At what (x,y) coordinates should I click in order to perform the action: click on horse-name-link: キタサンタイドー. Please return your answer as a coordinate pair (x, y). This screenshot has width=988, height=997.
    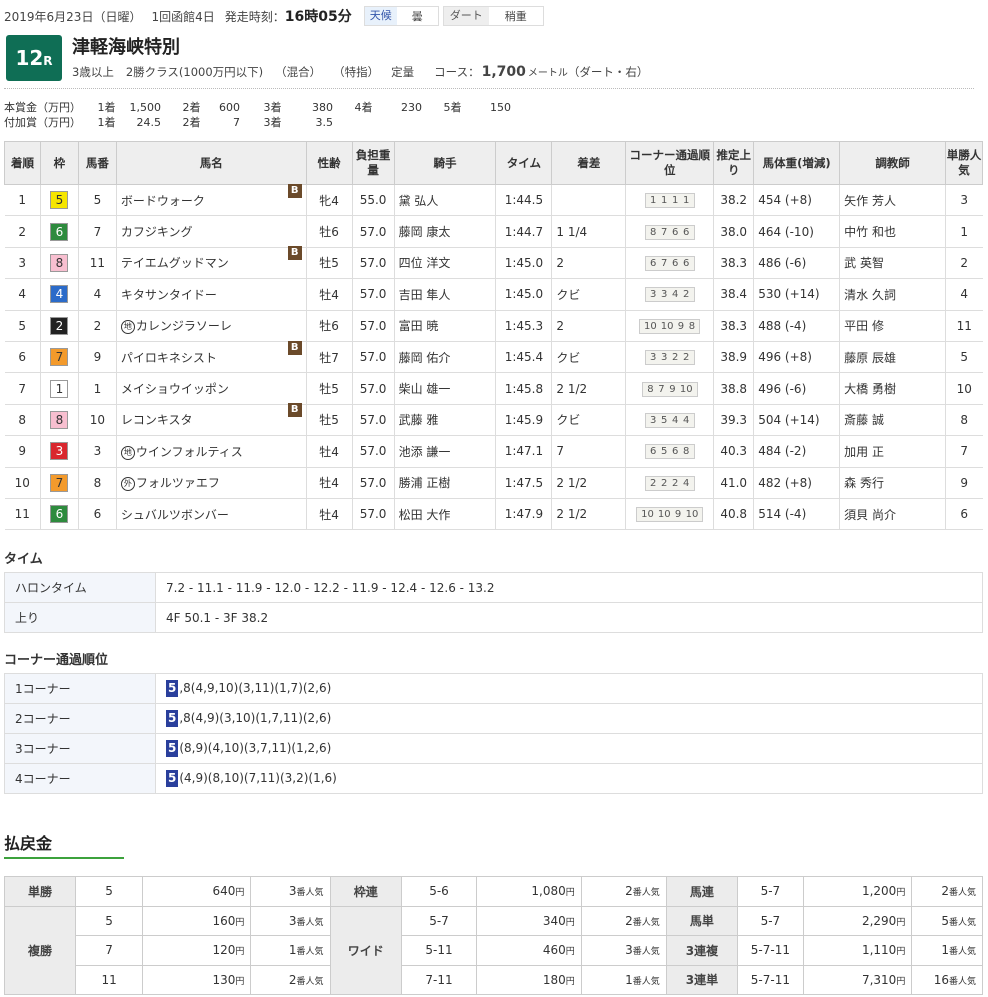
    Looking at the image, I should click on (169, 294).